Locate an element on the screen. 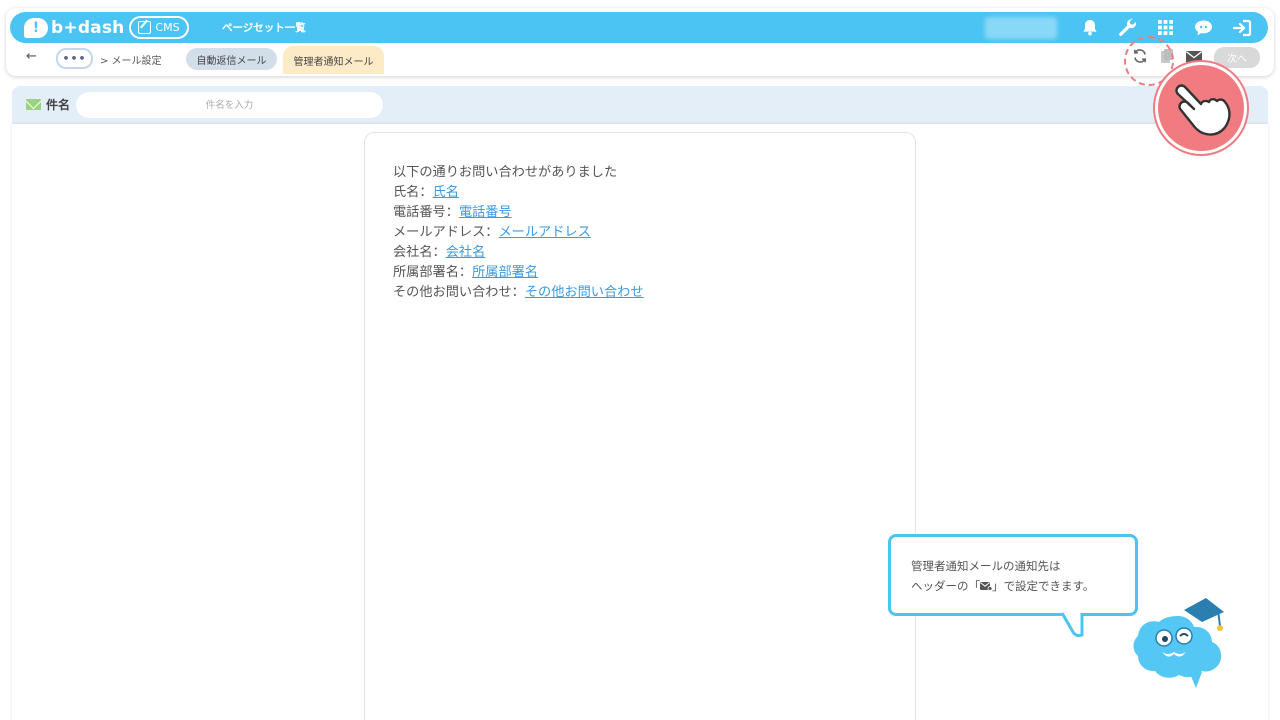  tab-admin-notice-mail: 管理者通知メール is located at coordinates (333, 60).